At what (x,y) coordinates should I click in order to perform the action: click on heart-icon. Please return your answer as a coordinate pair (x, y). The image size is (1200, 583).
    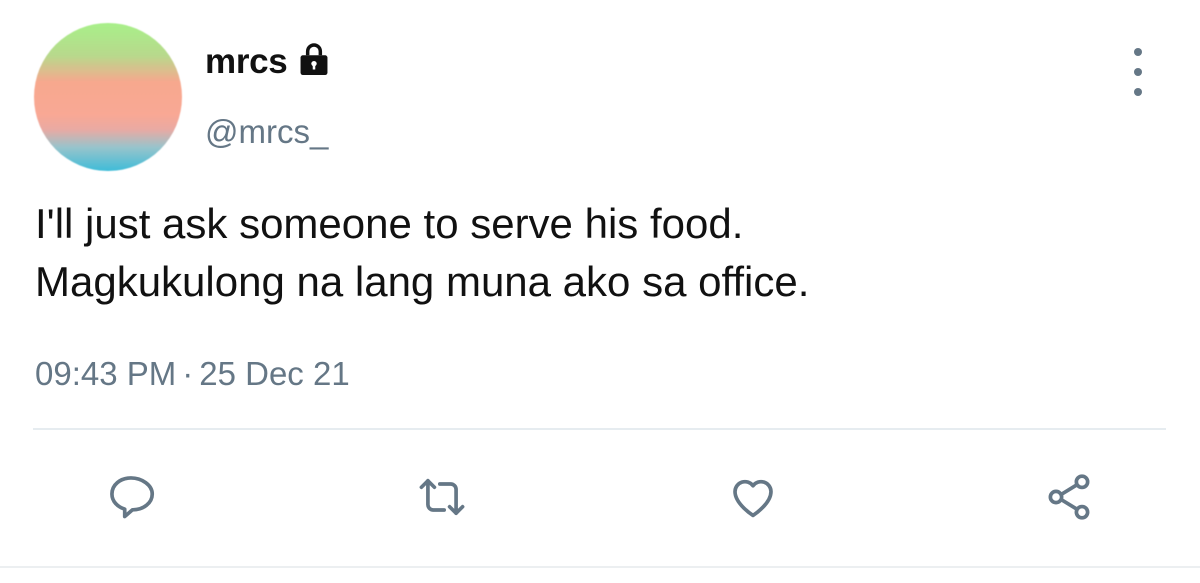
    Looking at the image, I should click on (753, 498).